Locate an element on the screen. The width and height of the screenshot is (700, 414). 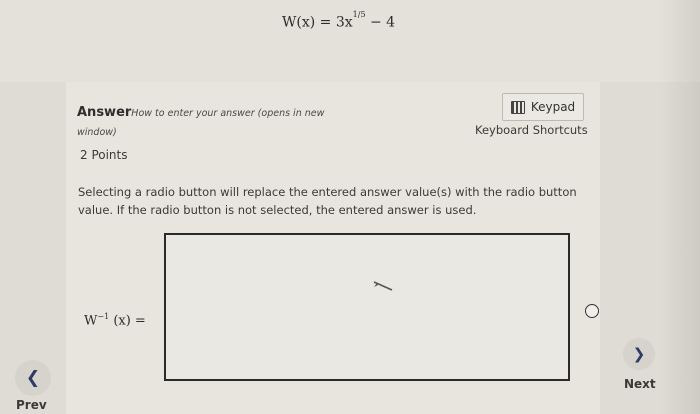
question-formula: W(x) = 3x1/5 − 4 is located at coordinates (339, 20).